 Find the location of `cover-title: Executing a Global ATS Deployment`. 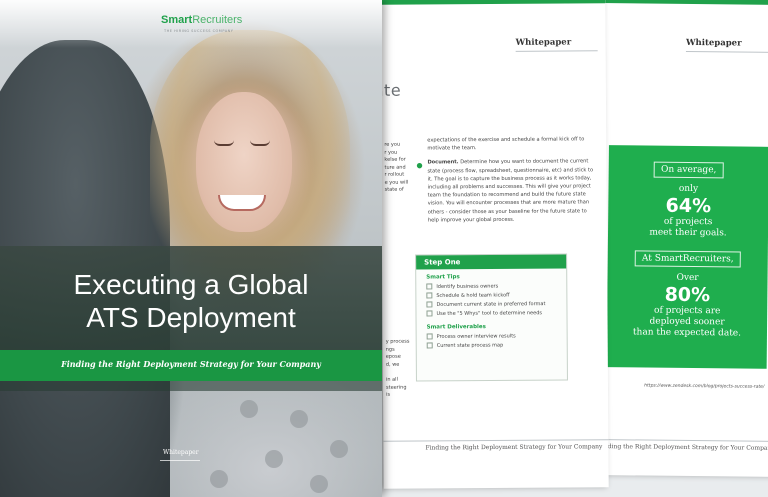

cover-title: Executing a Global ATS Deployment is located at coordinates (191, 301).